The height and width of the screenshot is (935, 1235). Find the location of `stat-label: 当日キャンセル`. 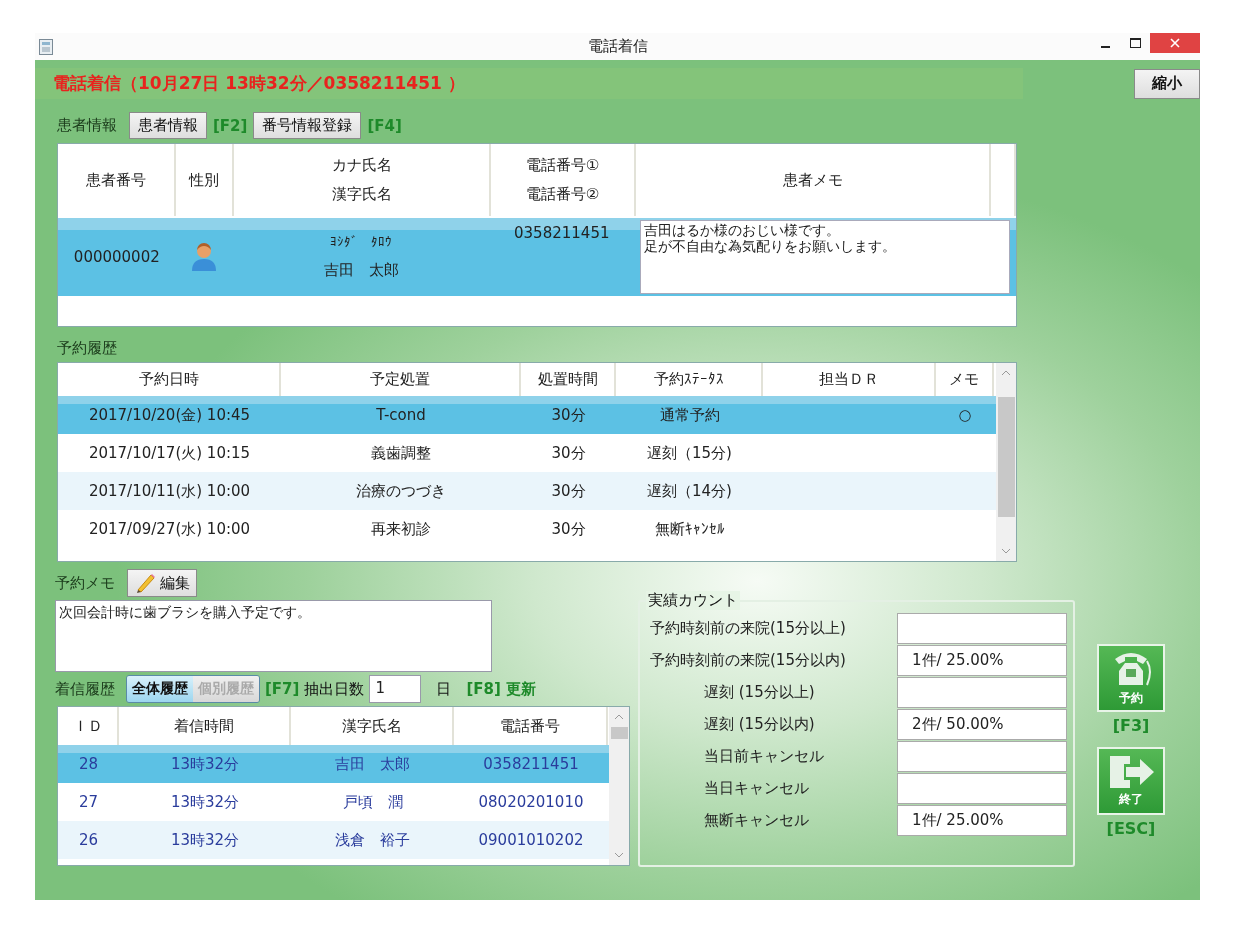

stat-label: 当日キャンセル is located at coordinates (756, 788).